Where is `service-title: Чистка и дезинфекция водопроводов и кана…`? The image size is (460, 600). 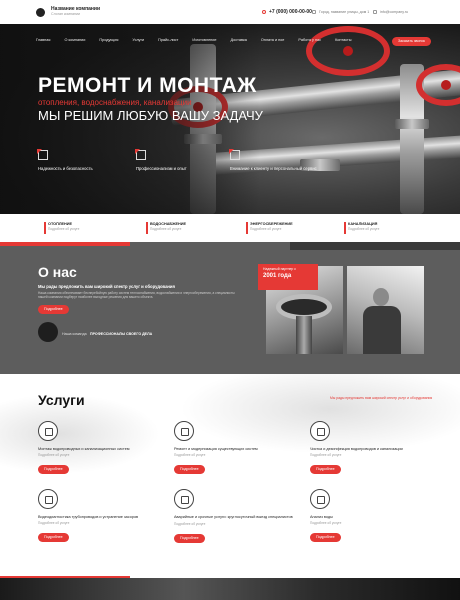
service-title: Чистка и дезинфекция водопроводов и кана… is located at coordinates (375, 449).